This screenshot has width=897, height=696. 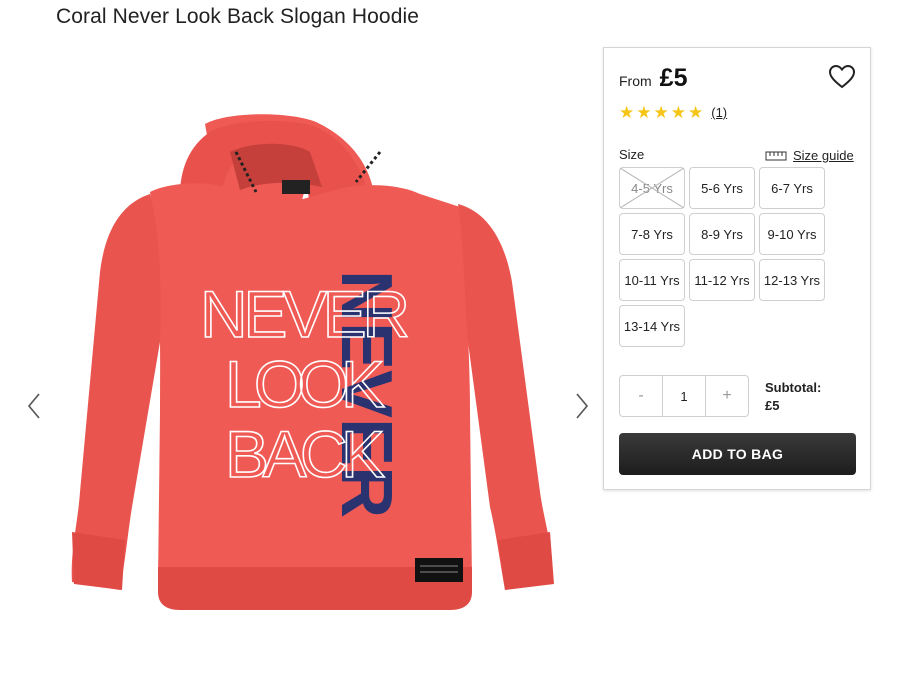 What do you see at coordinates (305, 384) in the screenshot?
I see `print-line-2: LOOK` at bounding box center [305, 384].